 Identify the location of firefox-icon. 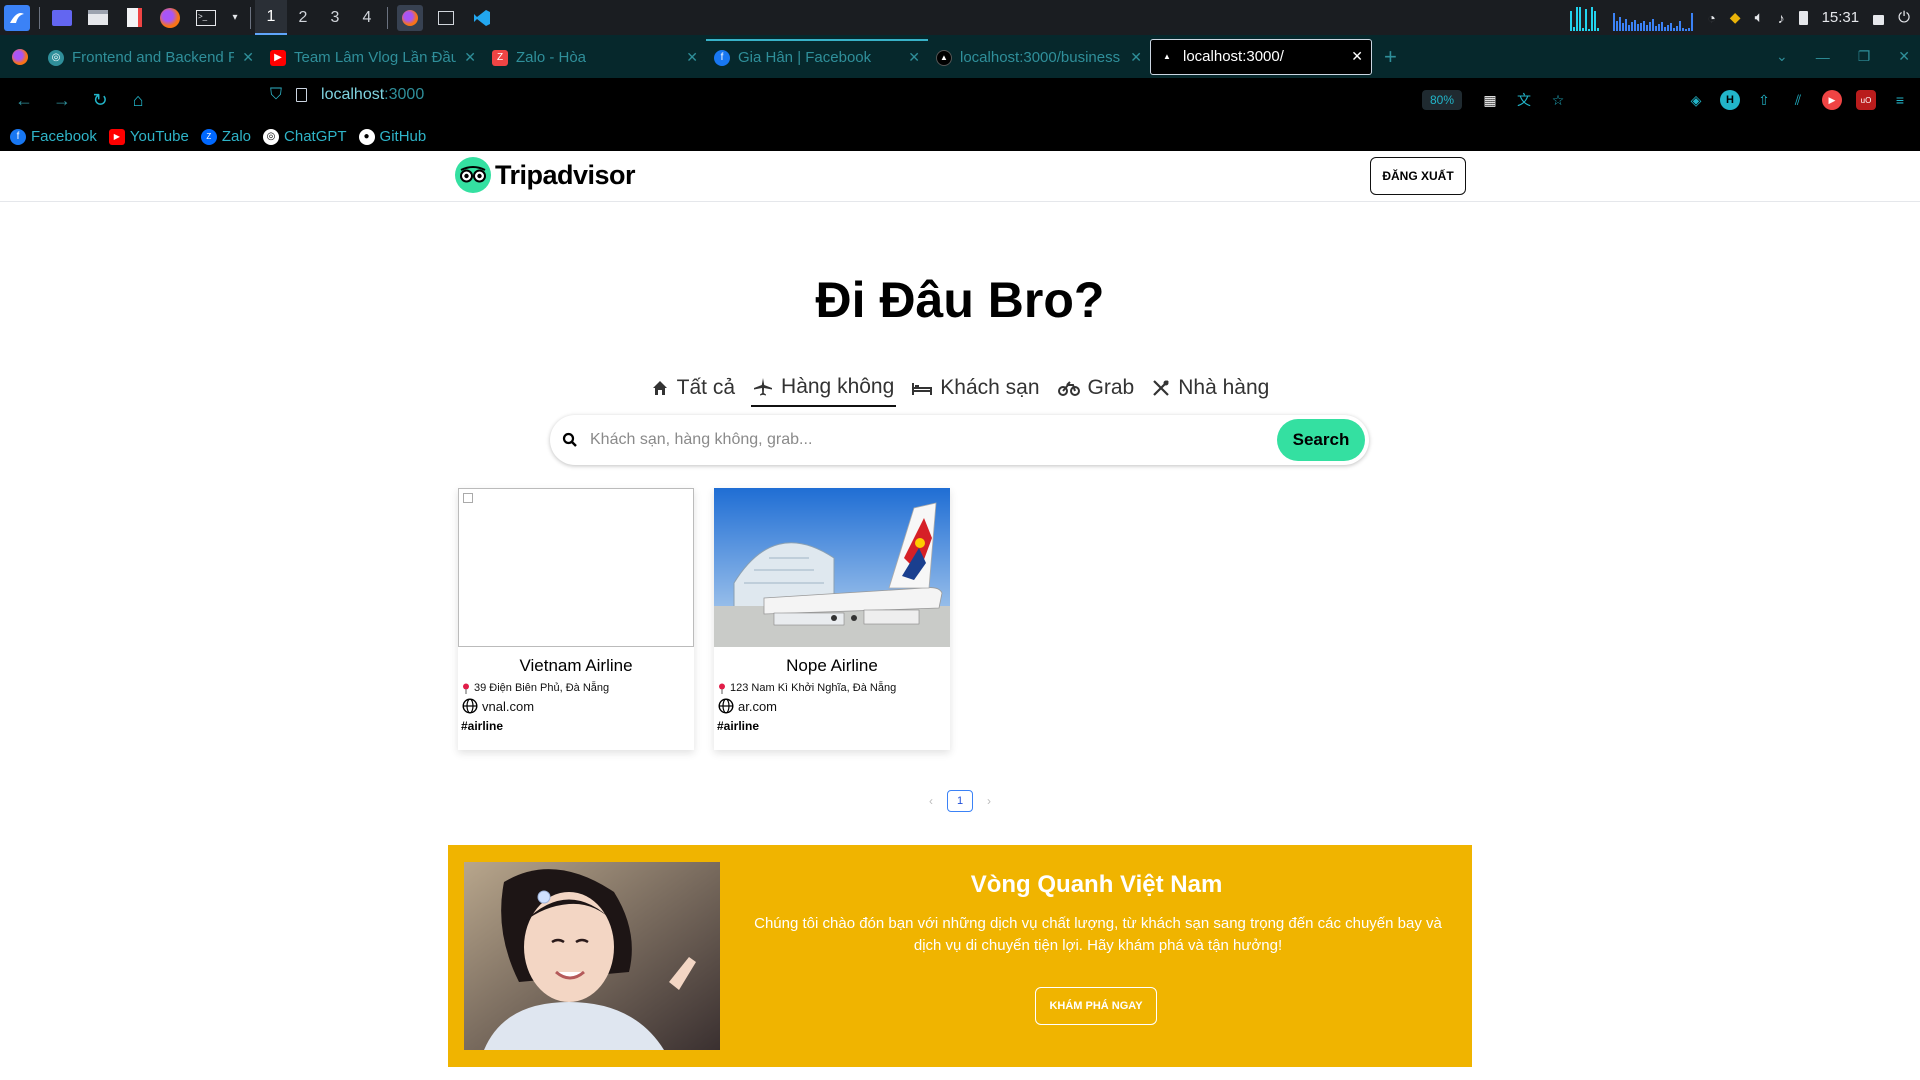
(170, 18).